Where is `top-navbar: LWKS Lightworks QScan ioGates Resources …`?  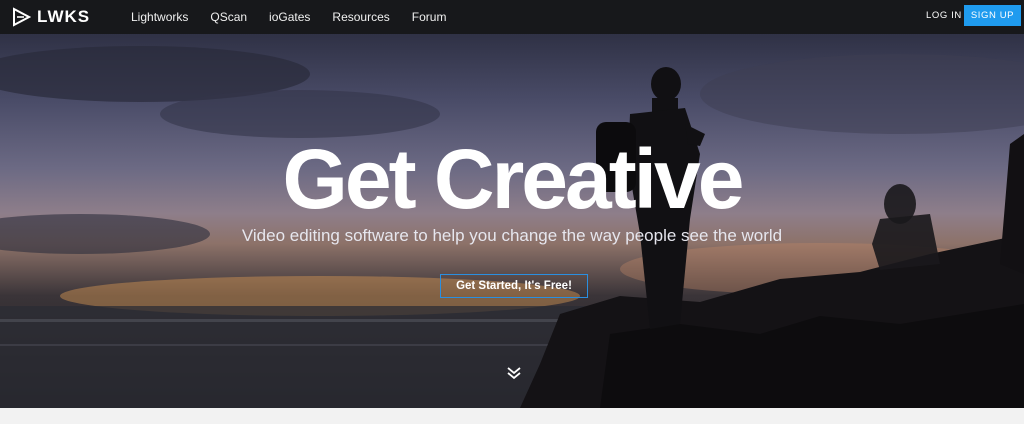 top-navbar: LWKS Lightworks QScan ioGates Resources … is located at coordinates (512, 17).